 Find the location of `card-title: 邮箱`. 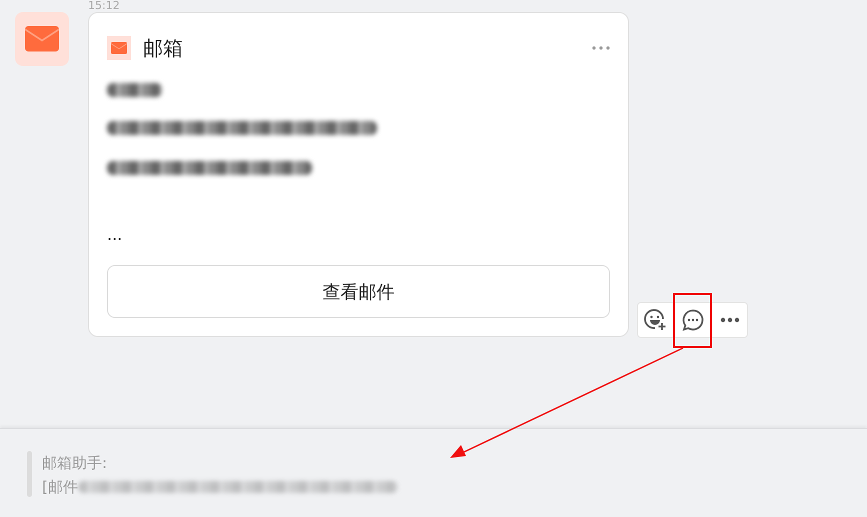

card-title: 邮箱 is located at coordinates (163, 48).